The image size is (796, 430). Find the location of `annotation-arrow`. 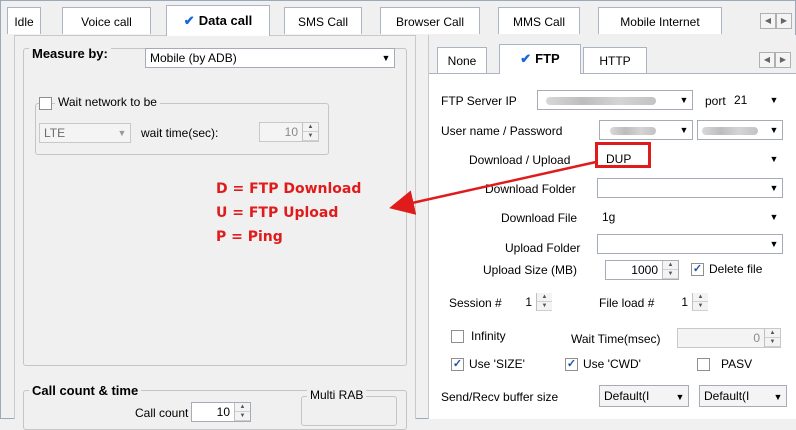

annotation-arrow is located at coordinates (493, 187).